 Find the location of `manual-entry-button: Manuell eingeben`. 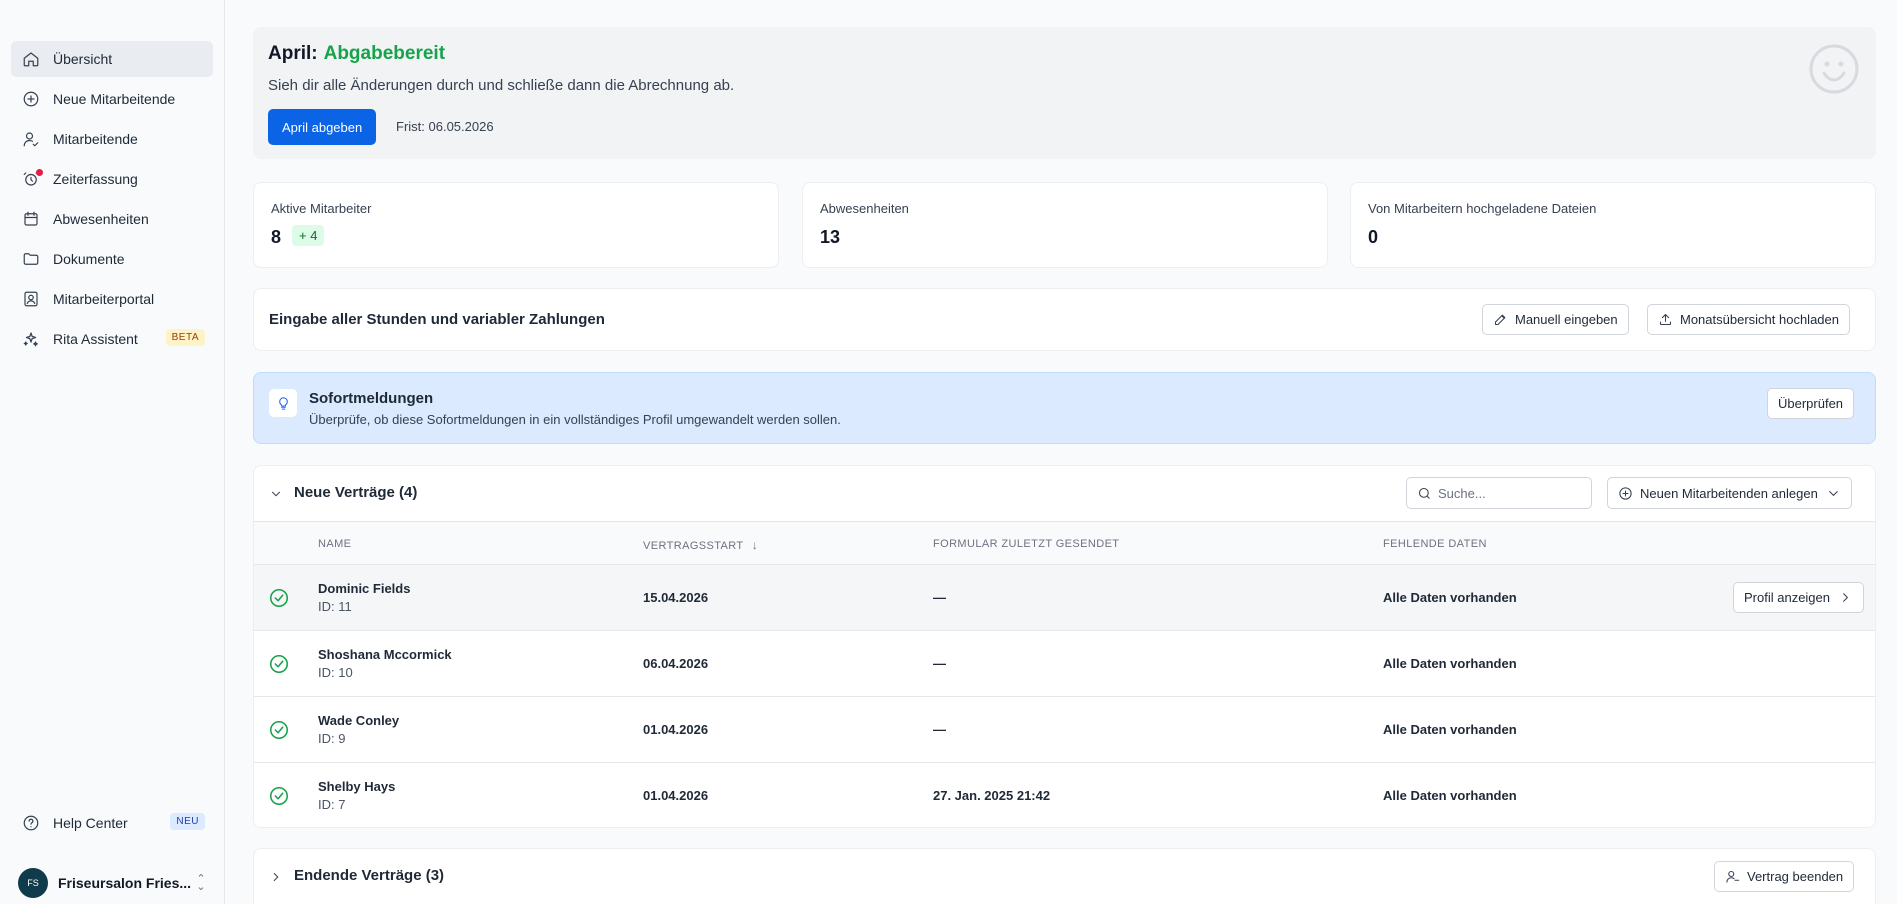

manual-entry-button: Manuell eingeben is located at coordinates (1555, 319).